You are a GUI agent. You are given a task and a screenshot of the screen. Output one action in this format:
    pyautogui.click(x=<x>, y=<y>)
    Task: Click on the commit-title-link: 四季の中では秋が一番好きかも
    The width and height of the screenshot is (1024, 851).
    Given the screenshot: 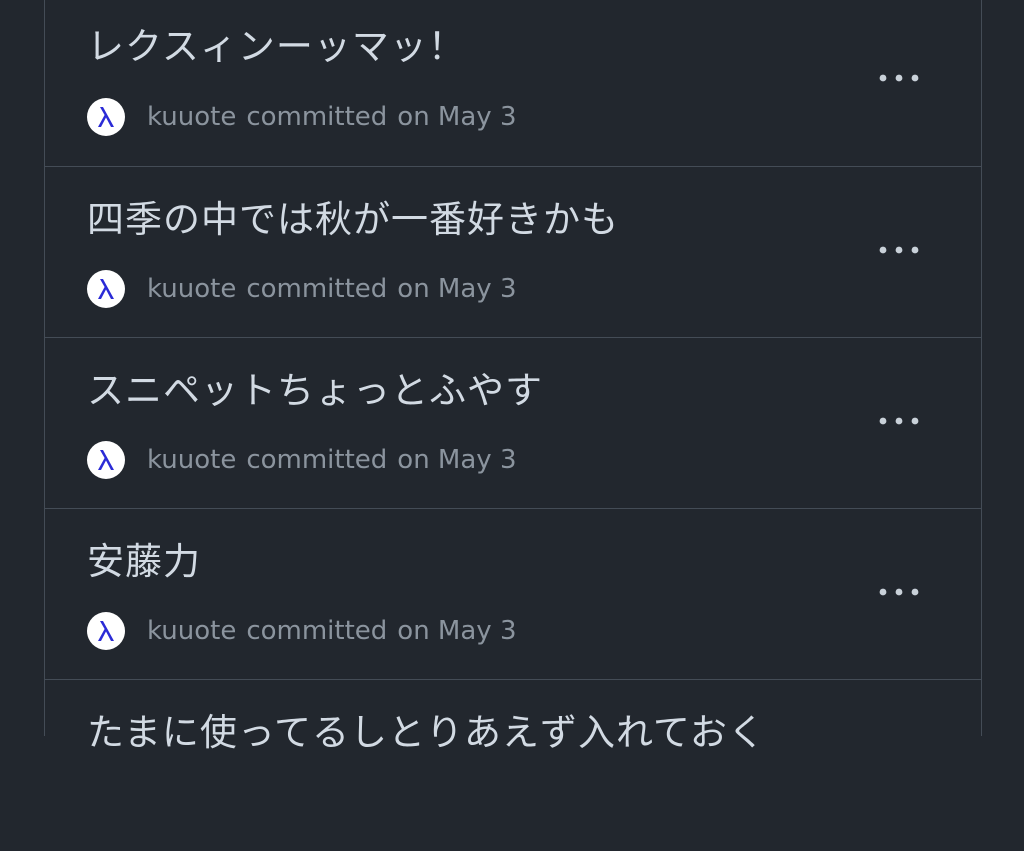 What is the action you would take?
    pyautogui.click(x=353, y=216)
    